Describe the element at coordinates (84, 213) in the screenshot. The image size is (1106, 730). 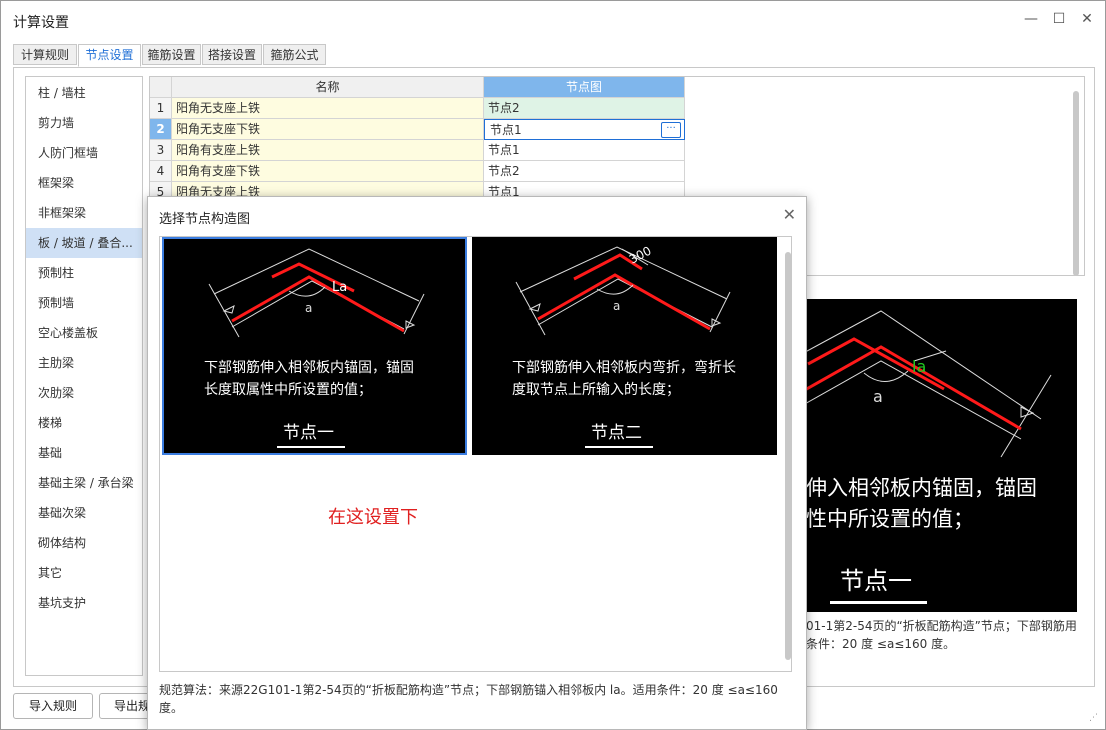
I see `sidebar-item-non-frame-beam: 非框架梁` at that location.